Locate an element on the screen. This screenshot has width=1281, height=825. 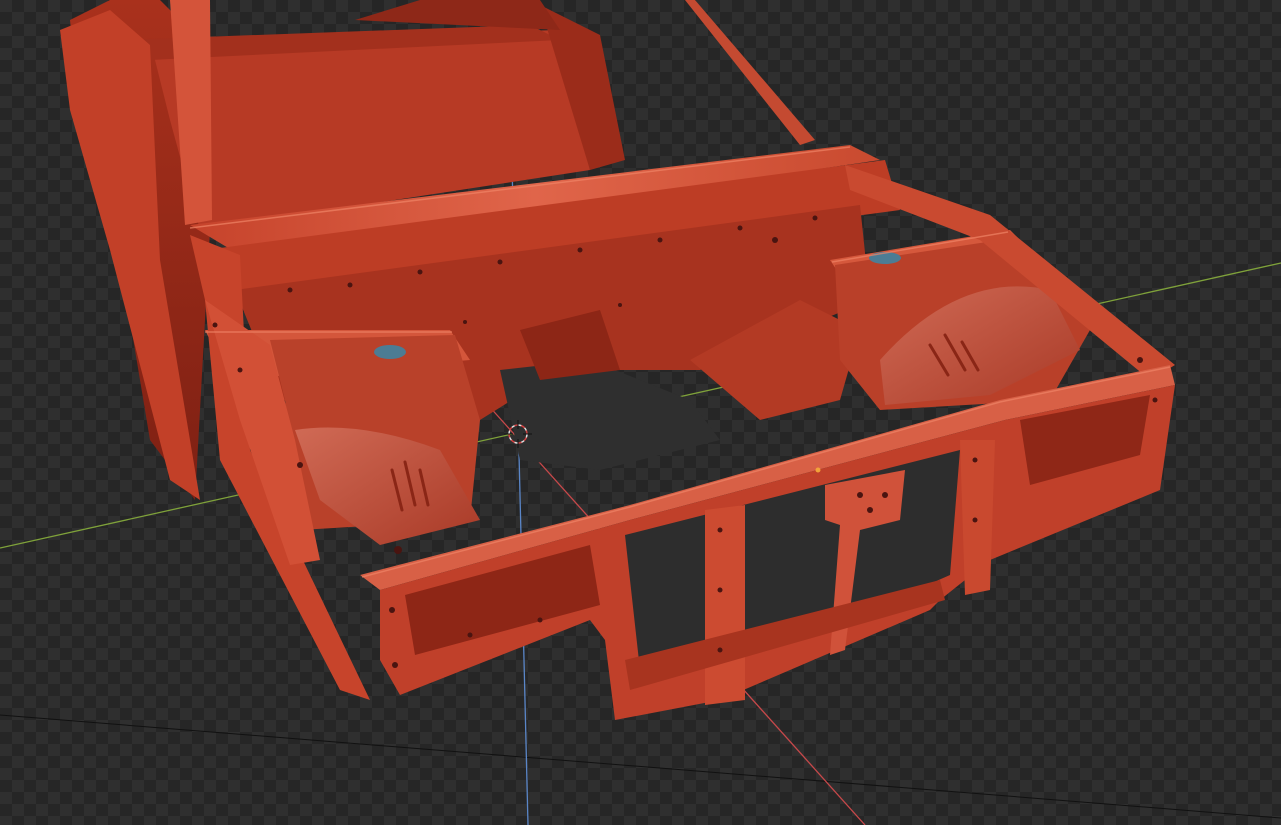
left-shock-cap is located at coordinates (390, 352).